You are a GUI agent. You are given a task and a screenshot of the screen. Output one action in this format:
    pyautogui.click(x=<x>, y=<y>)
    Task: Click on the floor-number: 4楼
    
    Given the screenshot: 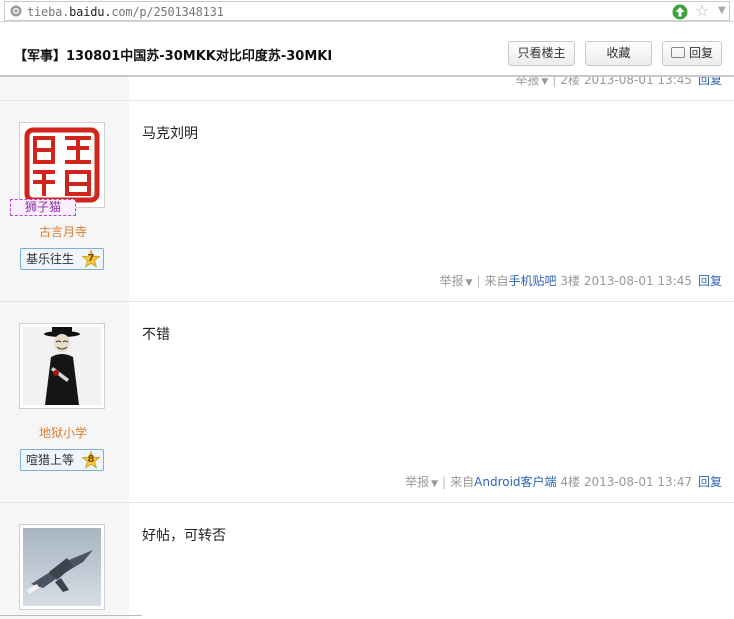 What is the action you would take?
    pyautogui.click(x=570, y=482)
    